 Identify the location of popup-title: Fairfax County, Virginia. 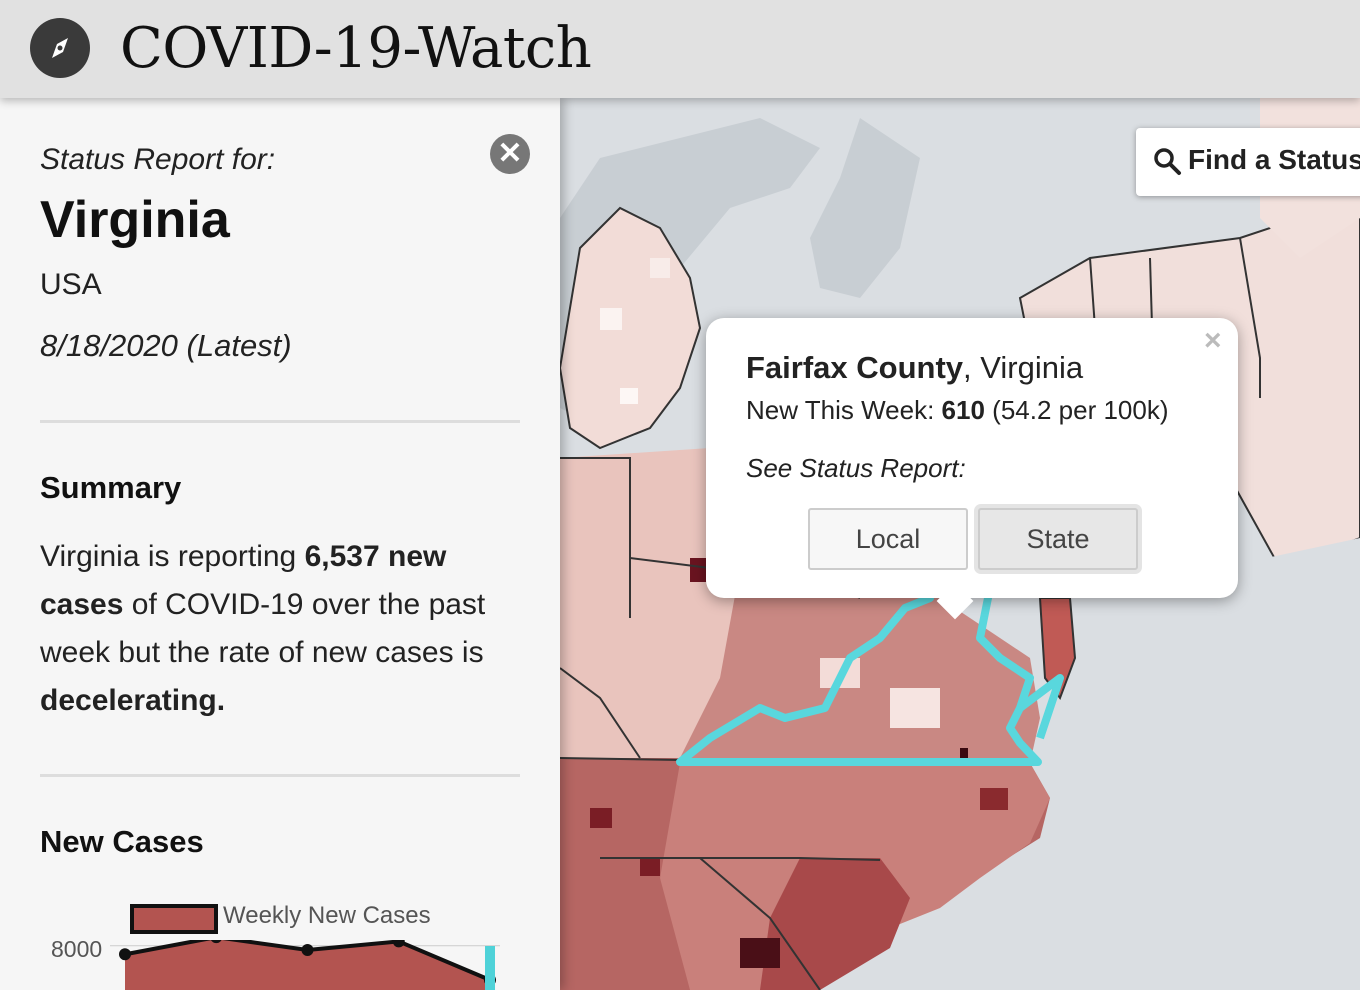
(914, 368).